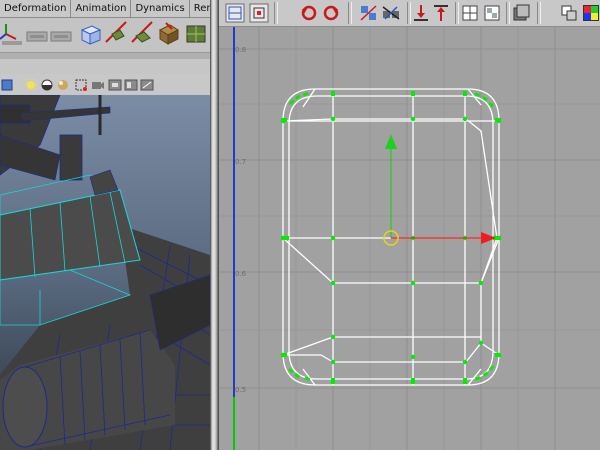 The height and width of the screenshot is (450, 600). Describe the element at coordinates (131, 84) in the screenshot. I see `xray-icon` at that location.